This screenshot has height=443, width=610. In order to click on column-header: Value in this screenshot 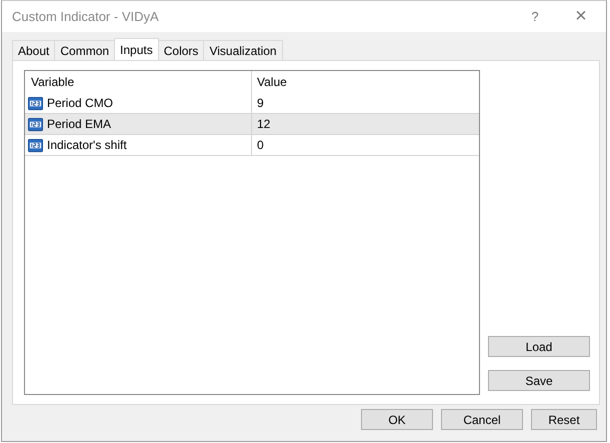, I will do `click(365, 82)`.